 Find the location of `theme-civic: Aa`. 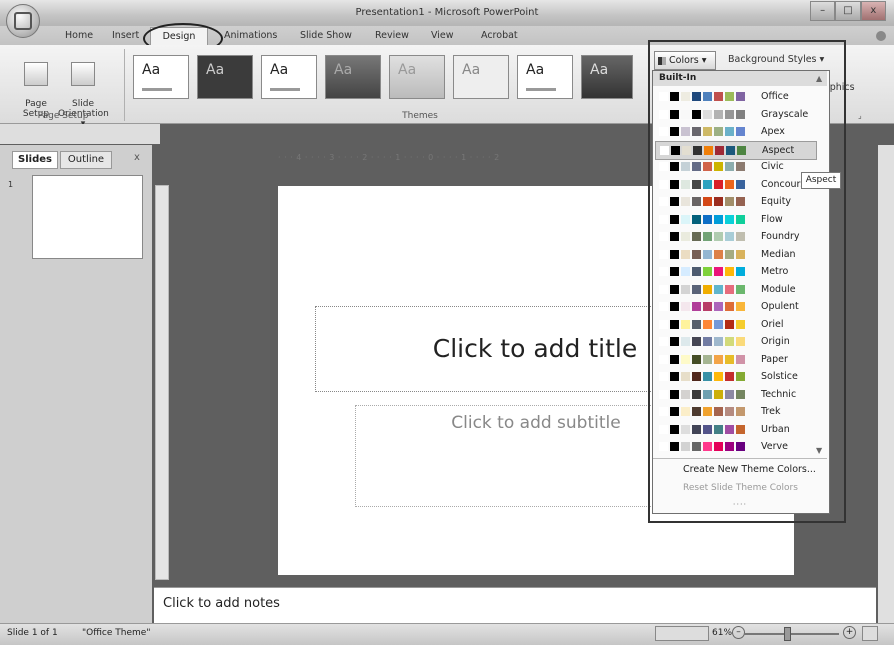

theme-civic: Aa is located at coordinates (353, 77).